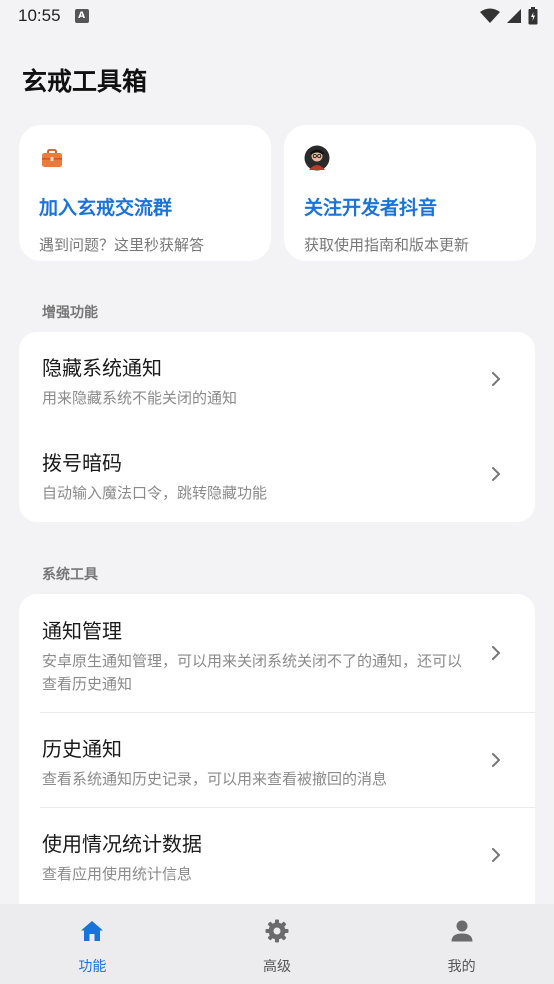 The image size is (554, 984). I want to click on status-bar: 10:55 A, so click(277, 16).